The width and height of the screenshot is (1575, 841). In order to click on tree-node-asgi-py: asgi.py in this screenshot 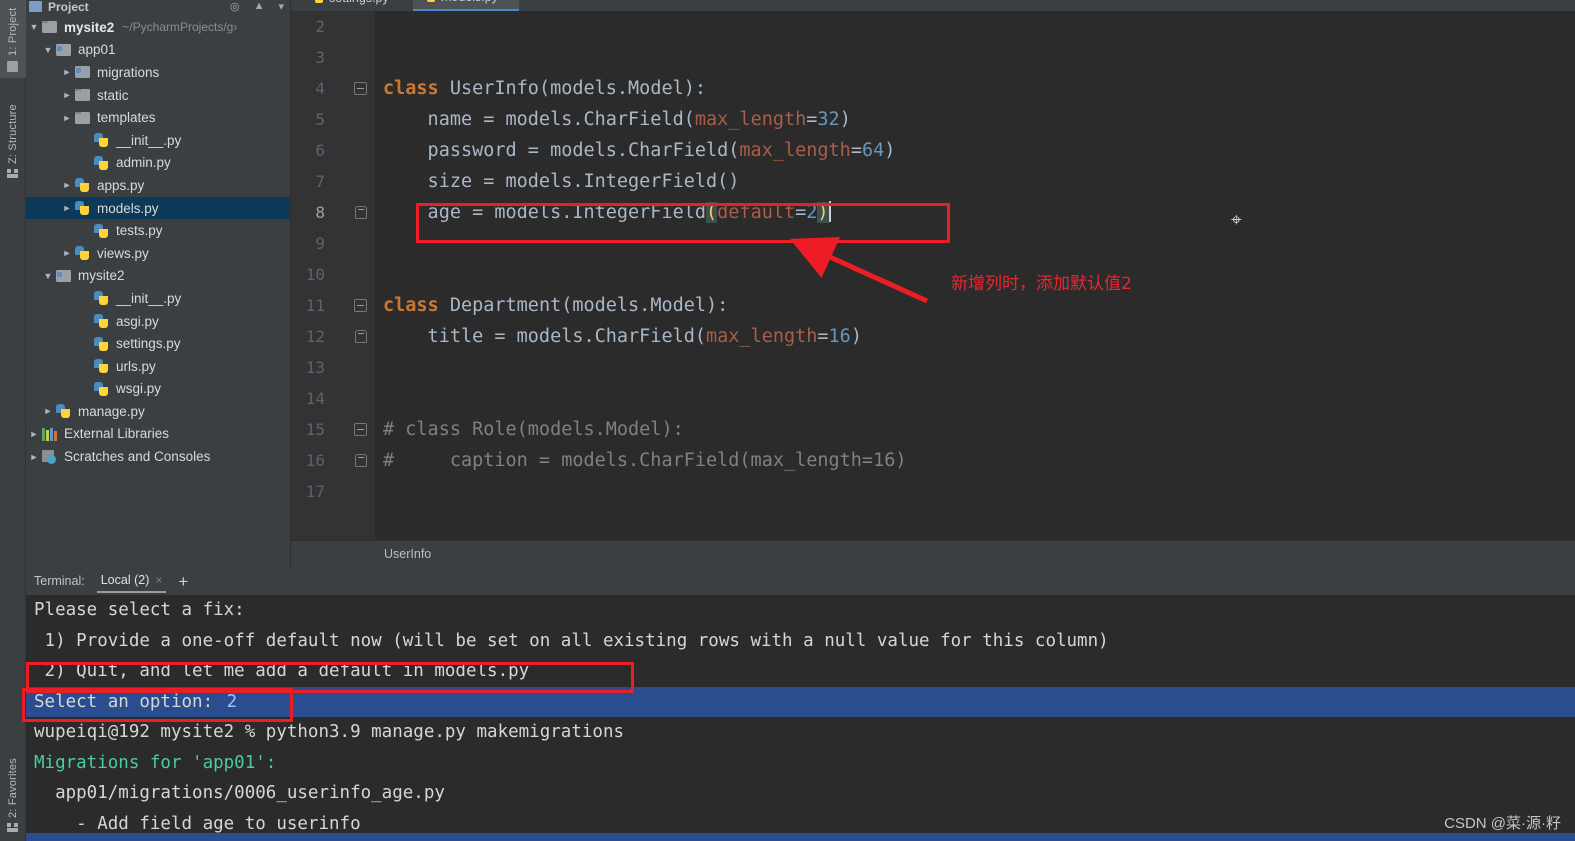, I will do `click(158, 321)`.